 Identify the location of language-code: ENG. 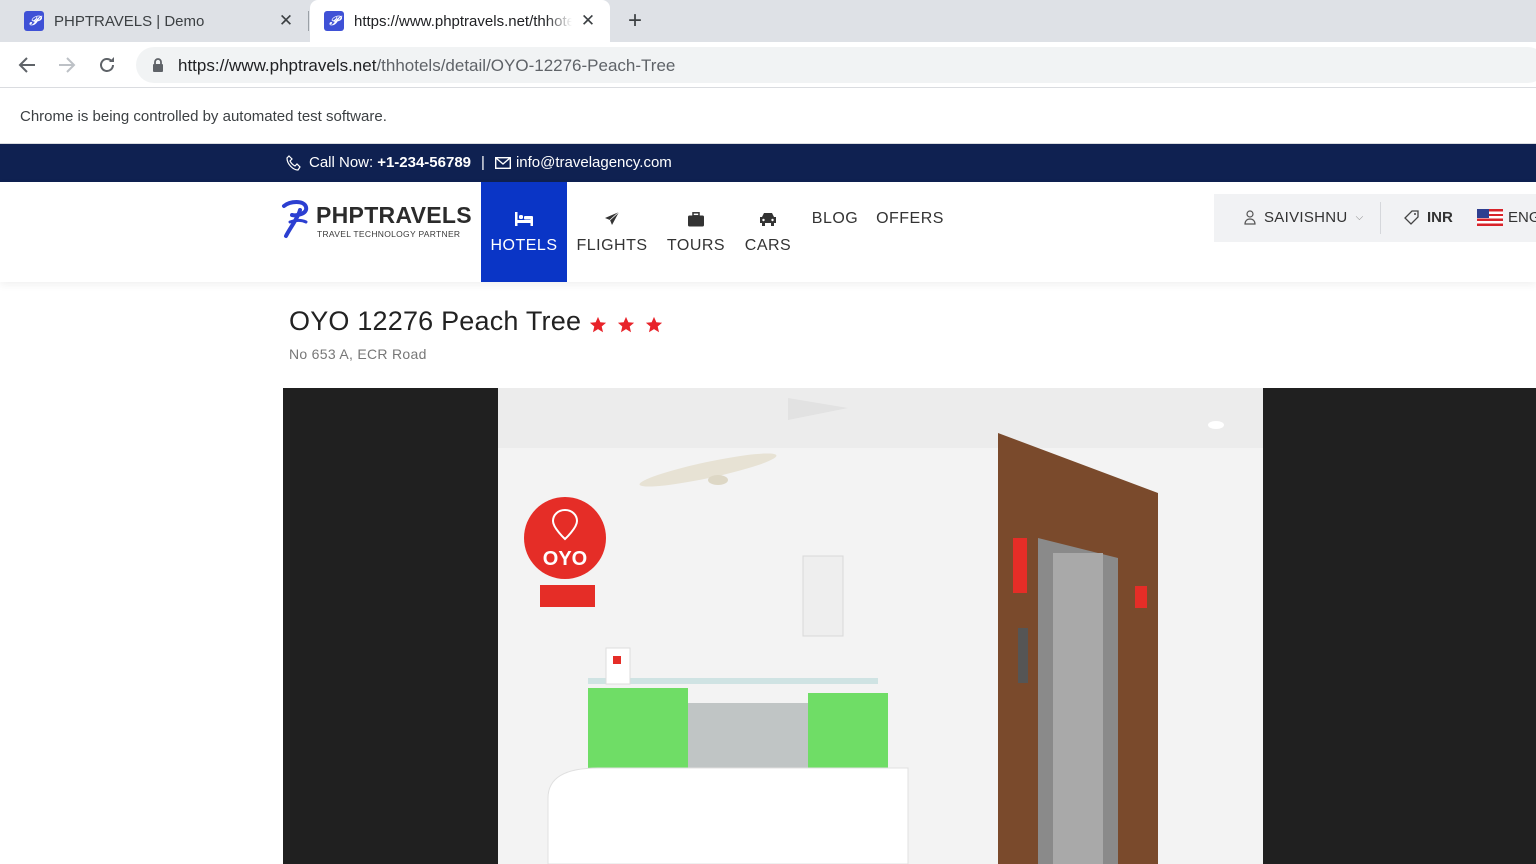
(1522, 217).